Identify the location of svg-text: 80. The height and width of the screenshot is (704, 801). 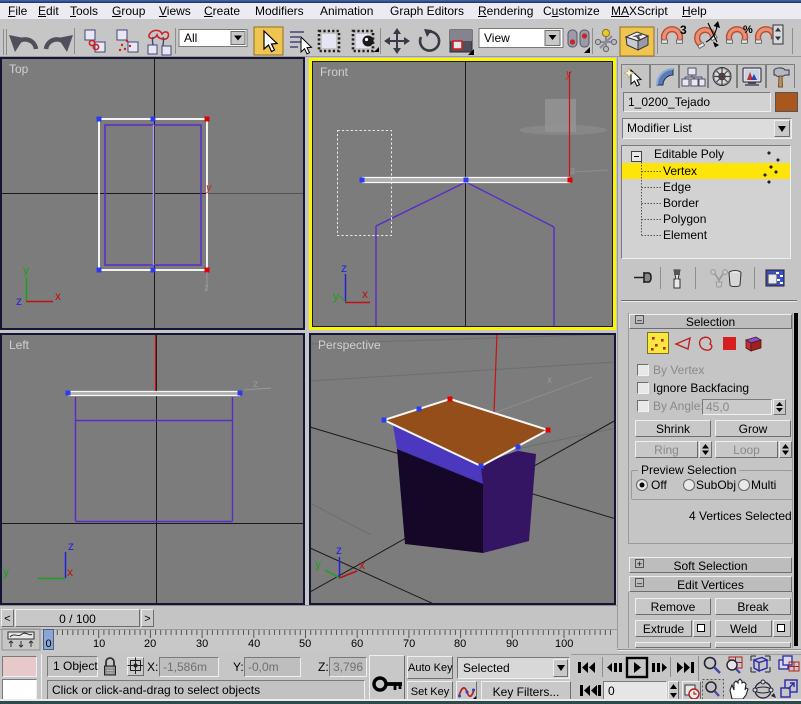
(460, 644).